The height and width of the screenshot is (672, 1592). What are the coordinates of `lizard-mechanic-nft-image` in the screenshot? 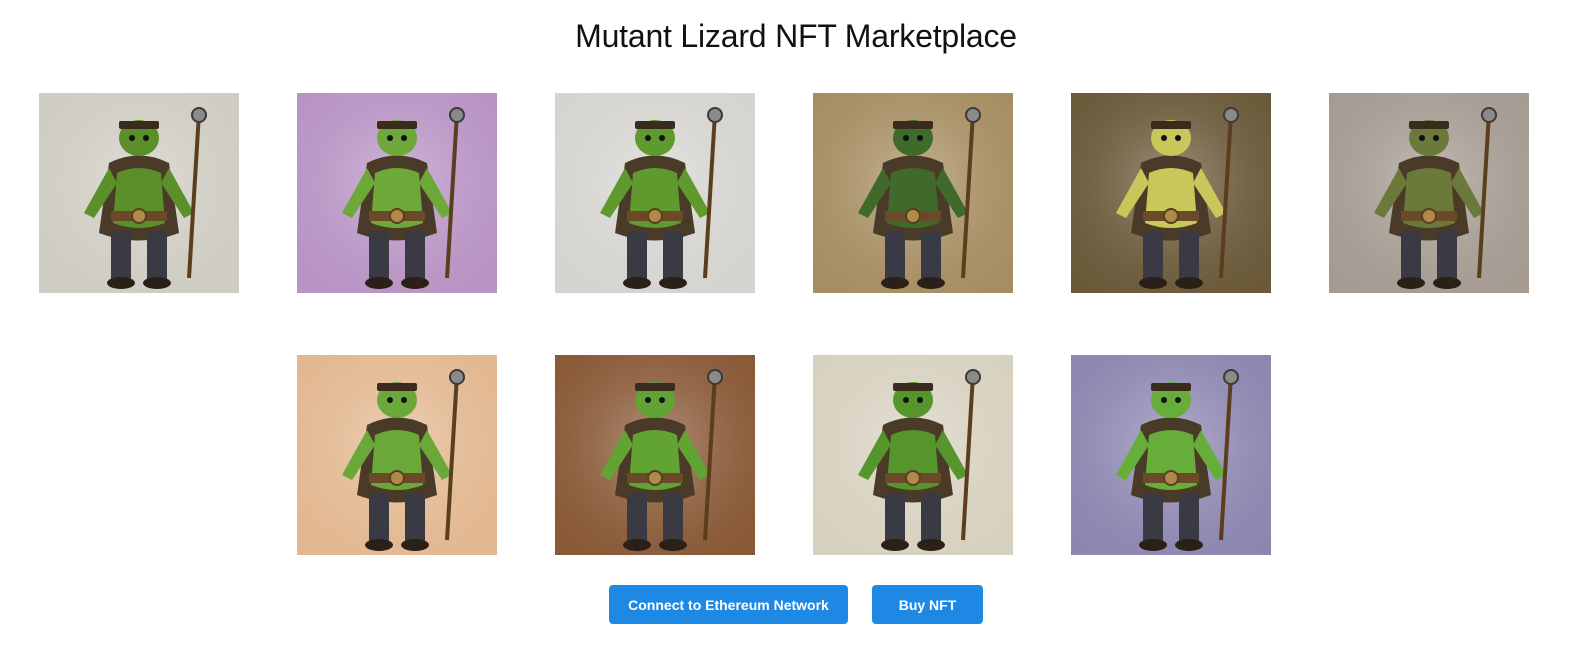 It's located at (1171, 193).